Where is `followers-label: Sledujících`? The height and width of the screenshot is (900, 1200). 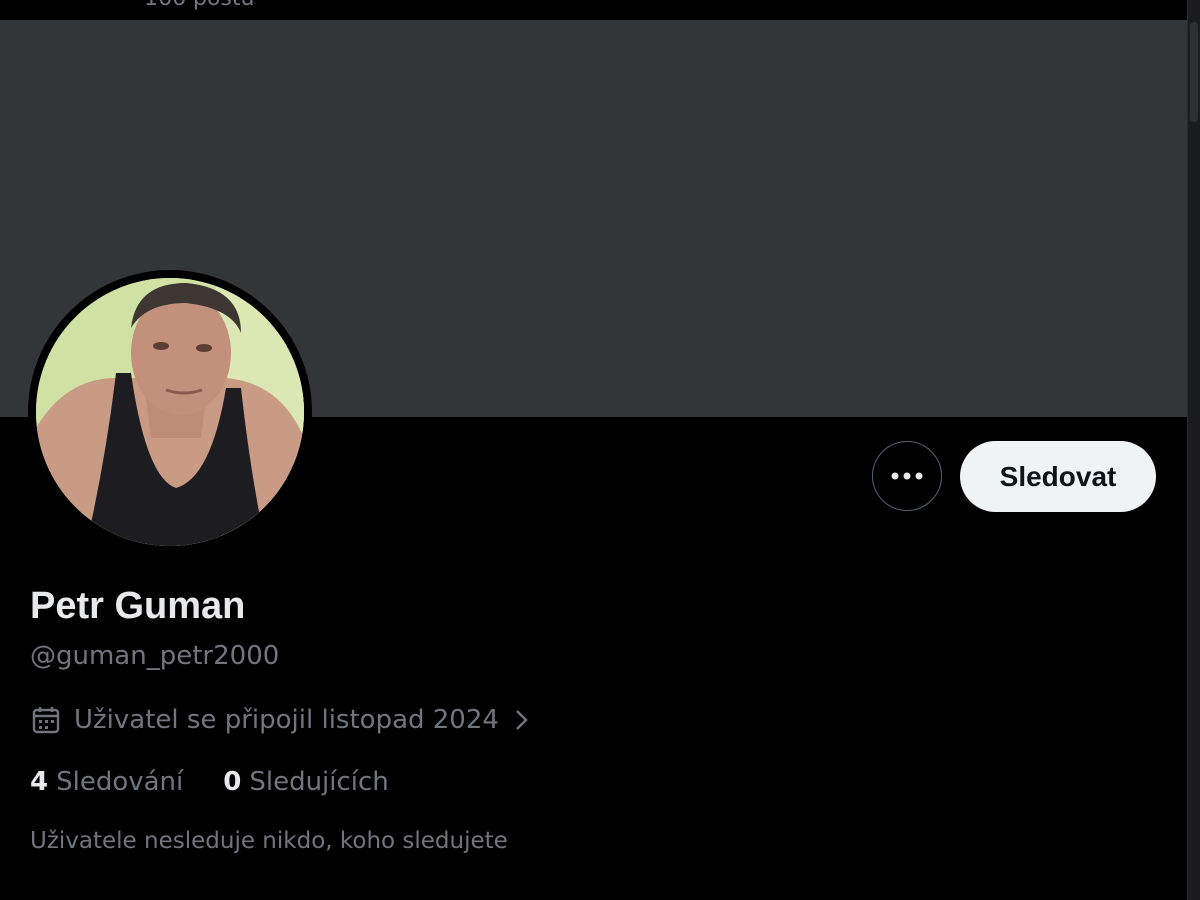
followers-label: Sledujících is located at coordinates (319, 782).